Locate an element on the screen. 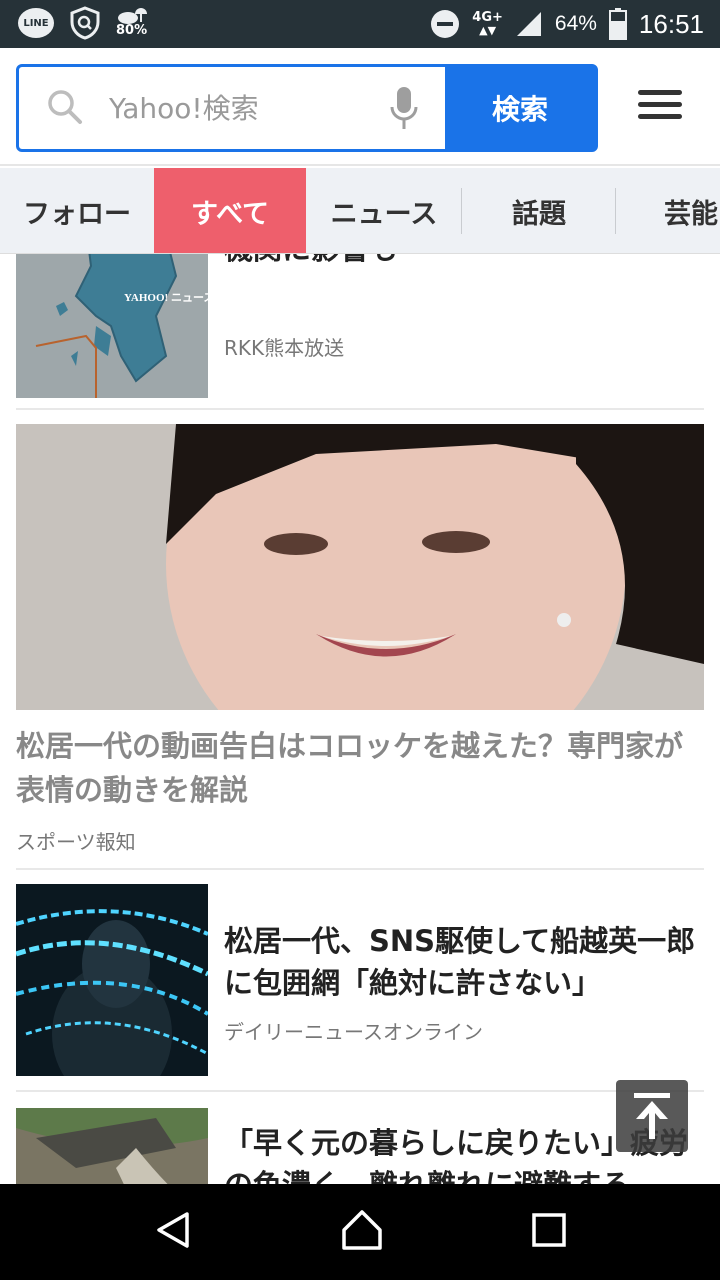 The height and width of the screenshot is (1280, 720). battery-percent: 64% is located at coordinates (575, 23).